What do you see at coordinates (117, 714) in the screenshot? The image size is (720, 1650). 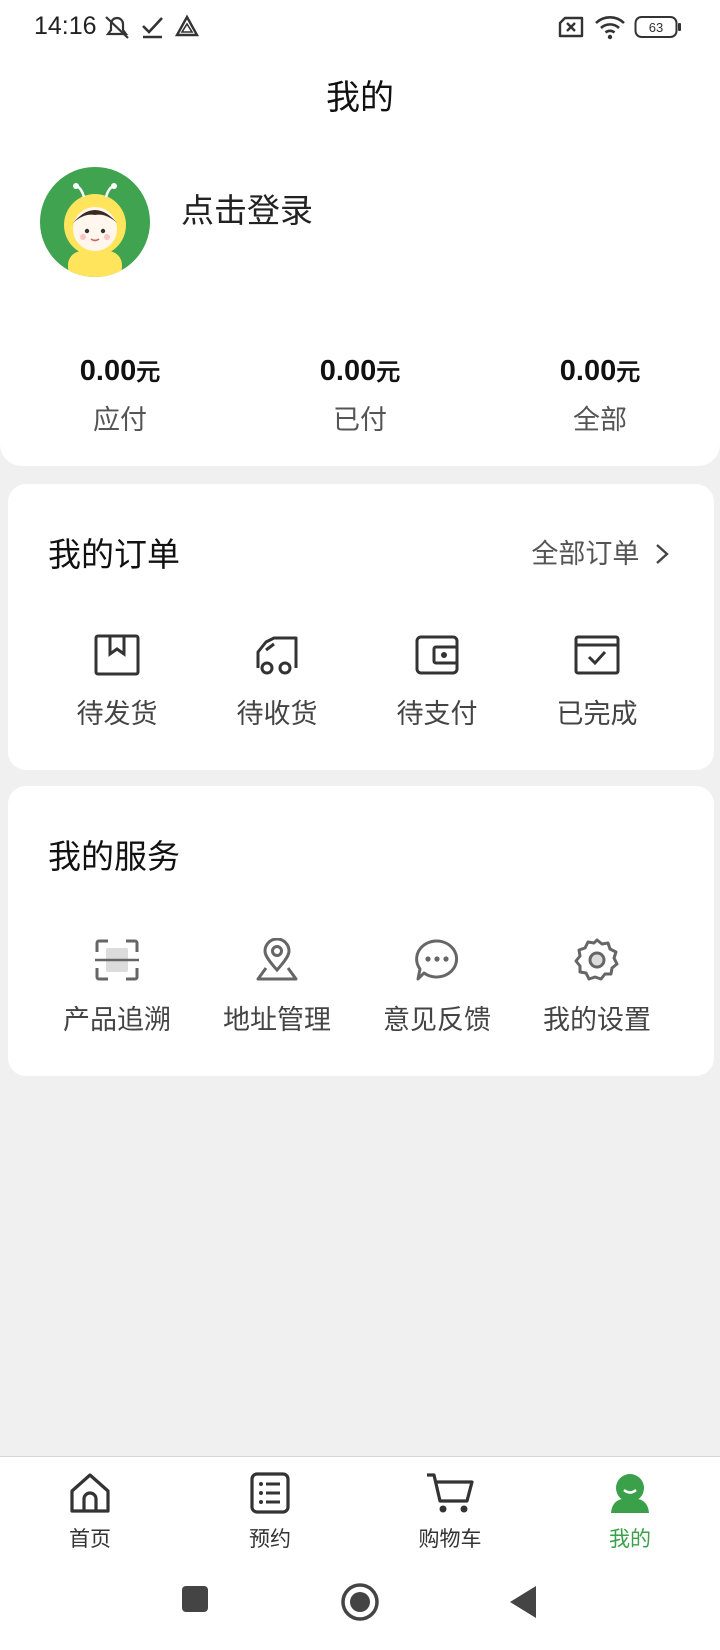 I see `order-label: 待发货` at bounding box center [117, 714].